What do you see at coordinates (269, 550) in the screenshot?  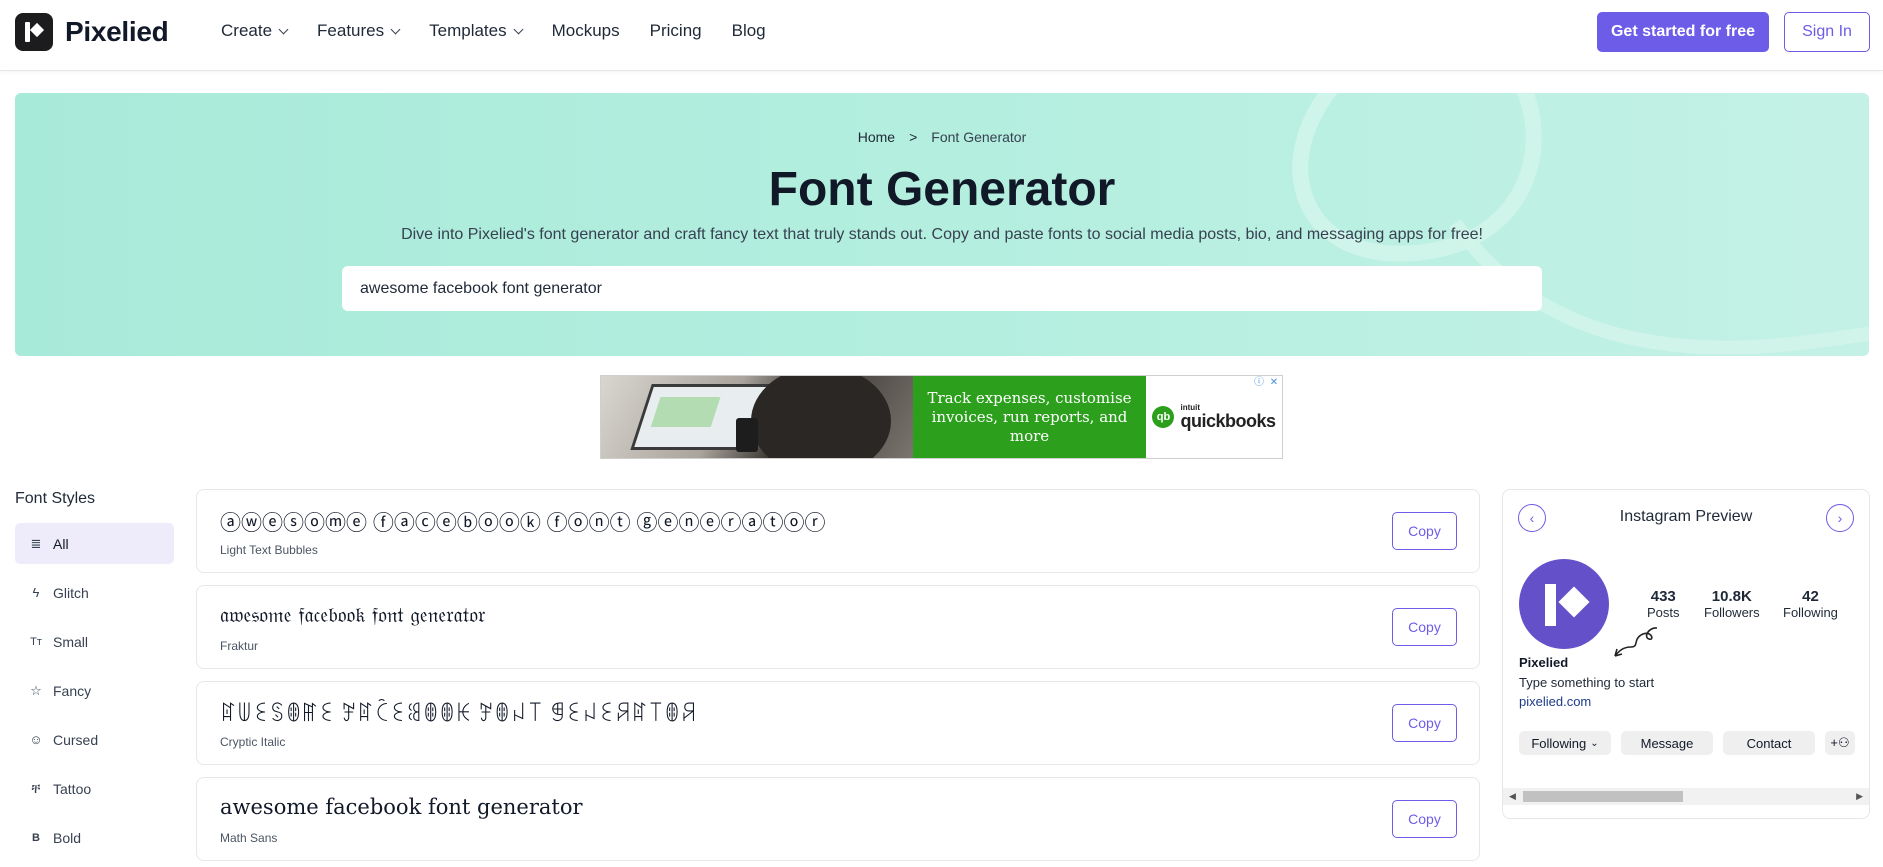 I see `font-style-name: Light Text Bubbles` at bounding box center [269, 550].